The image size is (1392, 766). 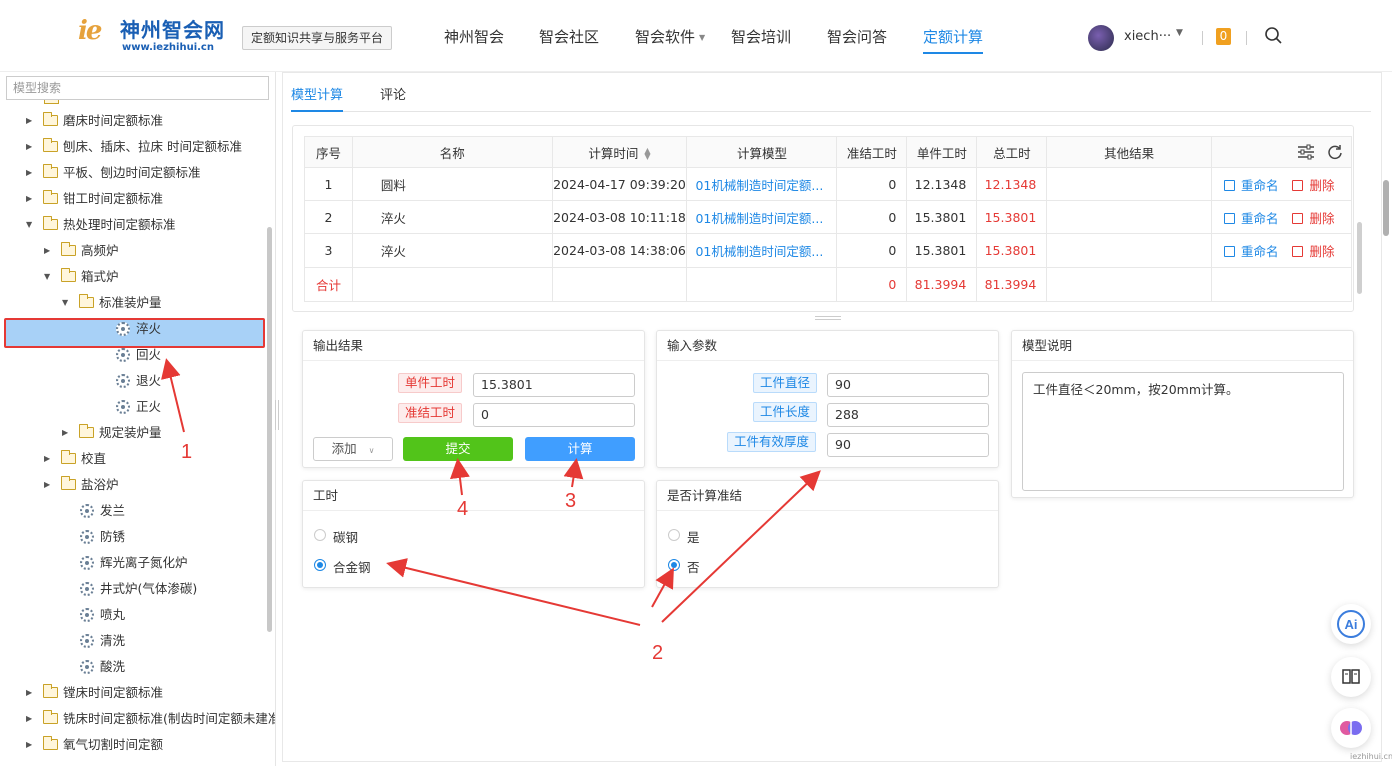 I want to click on tree-folder-item: ▶ 规定装炉量, so click(x=166, y=433).